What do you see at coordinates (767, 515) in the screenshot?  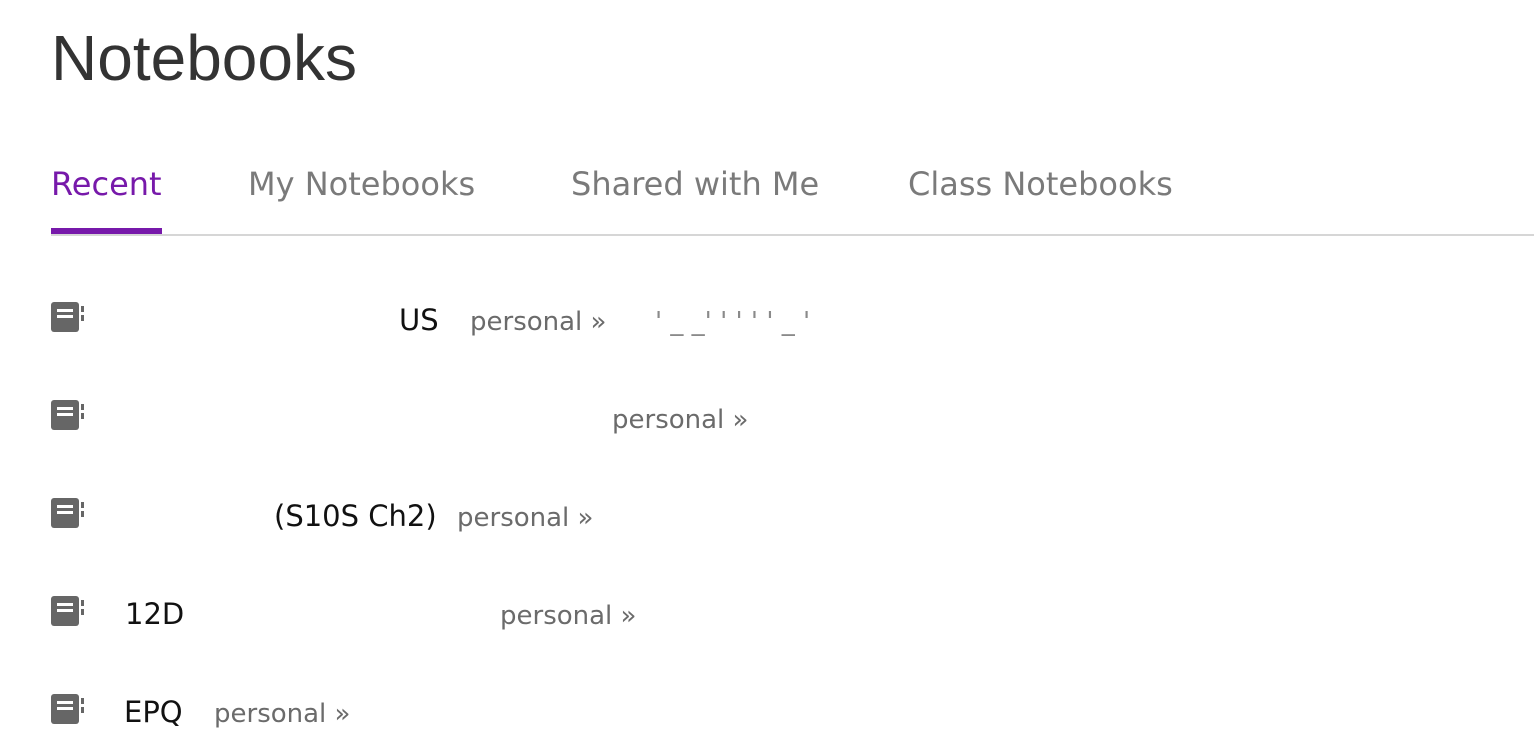 I see `notebook-row: (S10S Ch2) personal »` at bounding box center [767, 515].